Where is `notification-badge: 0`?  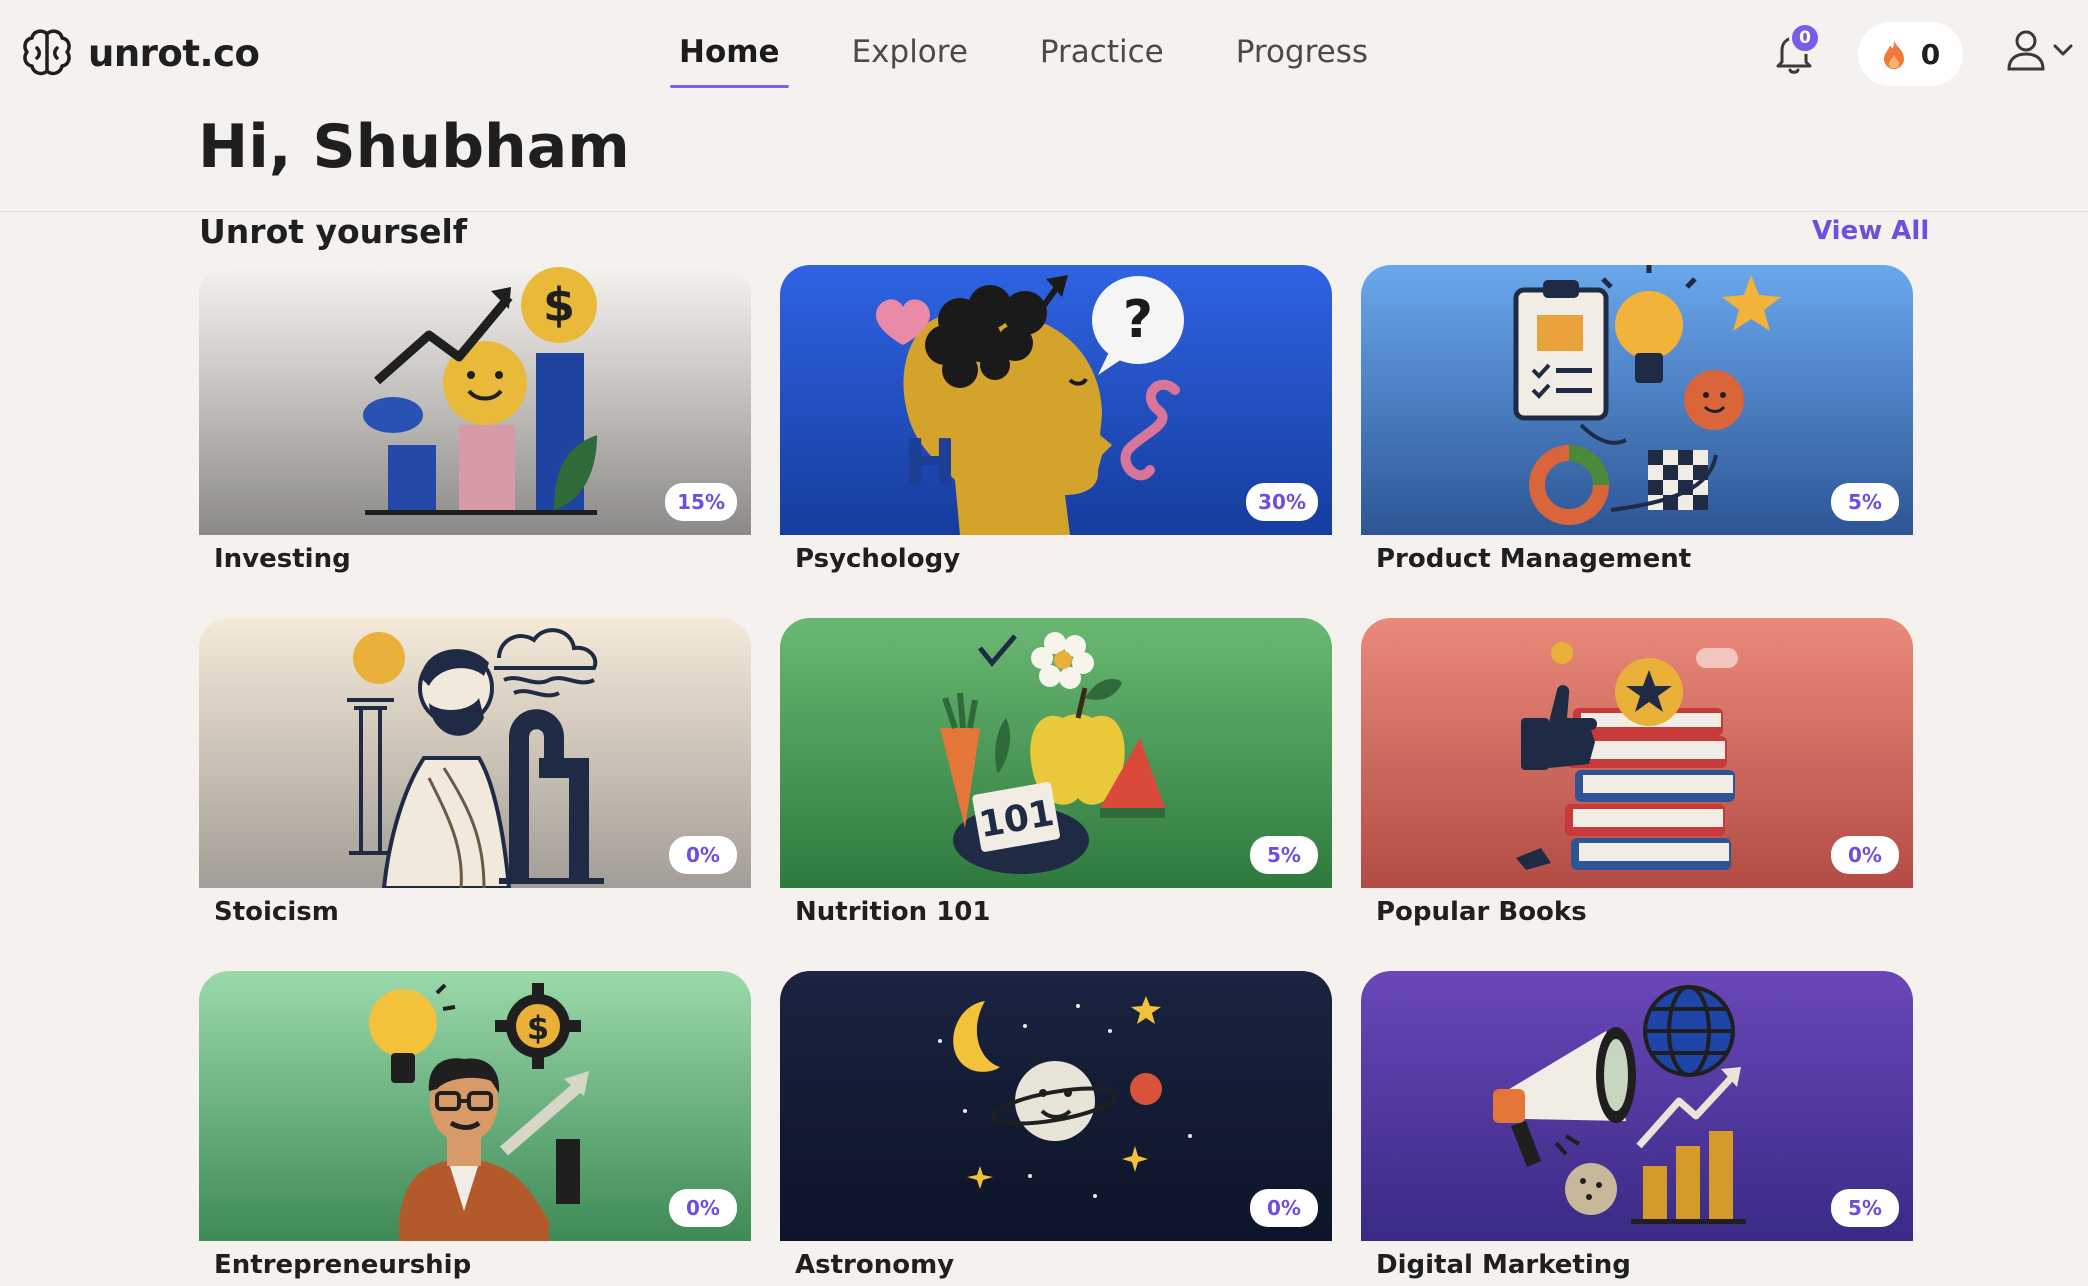
notification-badge: 0 is located at coordinates (1805, 38).